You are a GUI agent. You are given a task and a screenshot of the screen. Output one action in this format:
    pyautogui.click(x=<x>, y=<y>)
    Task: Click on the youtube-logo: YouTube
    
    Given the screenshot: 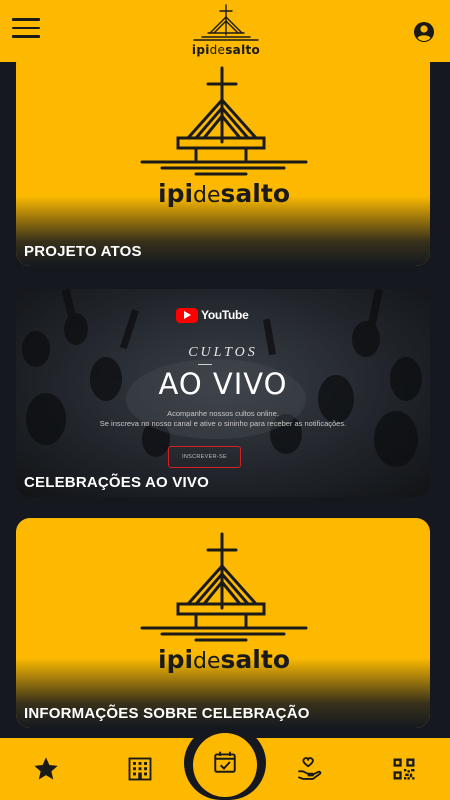 What is the action you would take?
    pyautogui.click(x=212, y=315)
    